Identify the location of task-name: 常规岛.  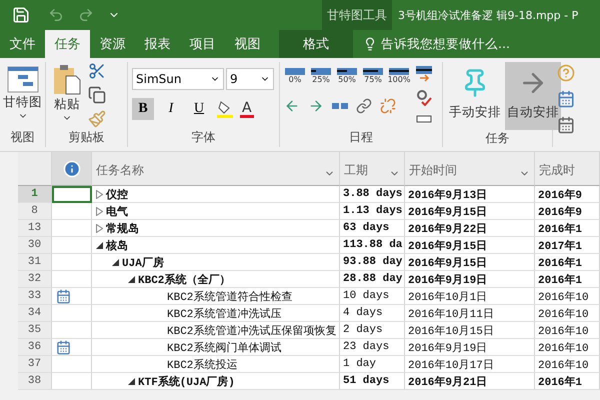
(122, 229).